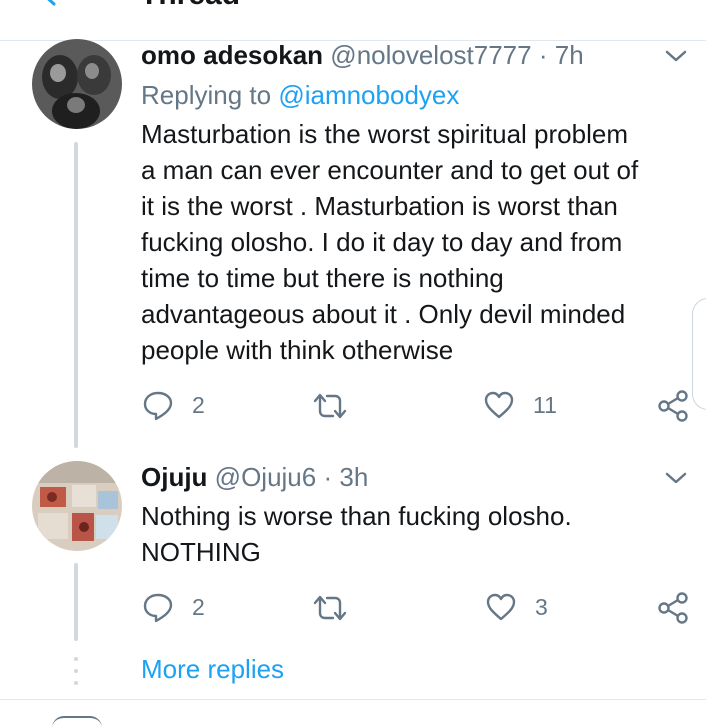 This screenshot has height=728, width=706. What do you see at coordinates (353, 699) in the screenshot?
I see `footer-divider` at bounding box center [353, 699].